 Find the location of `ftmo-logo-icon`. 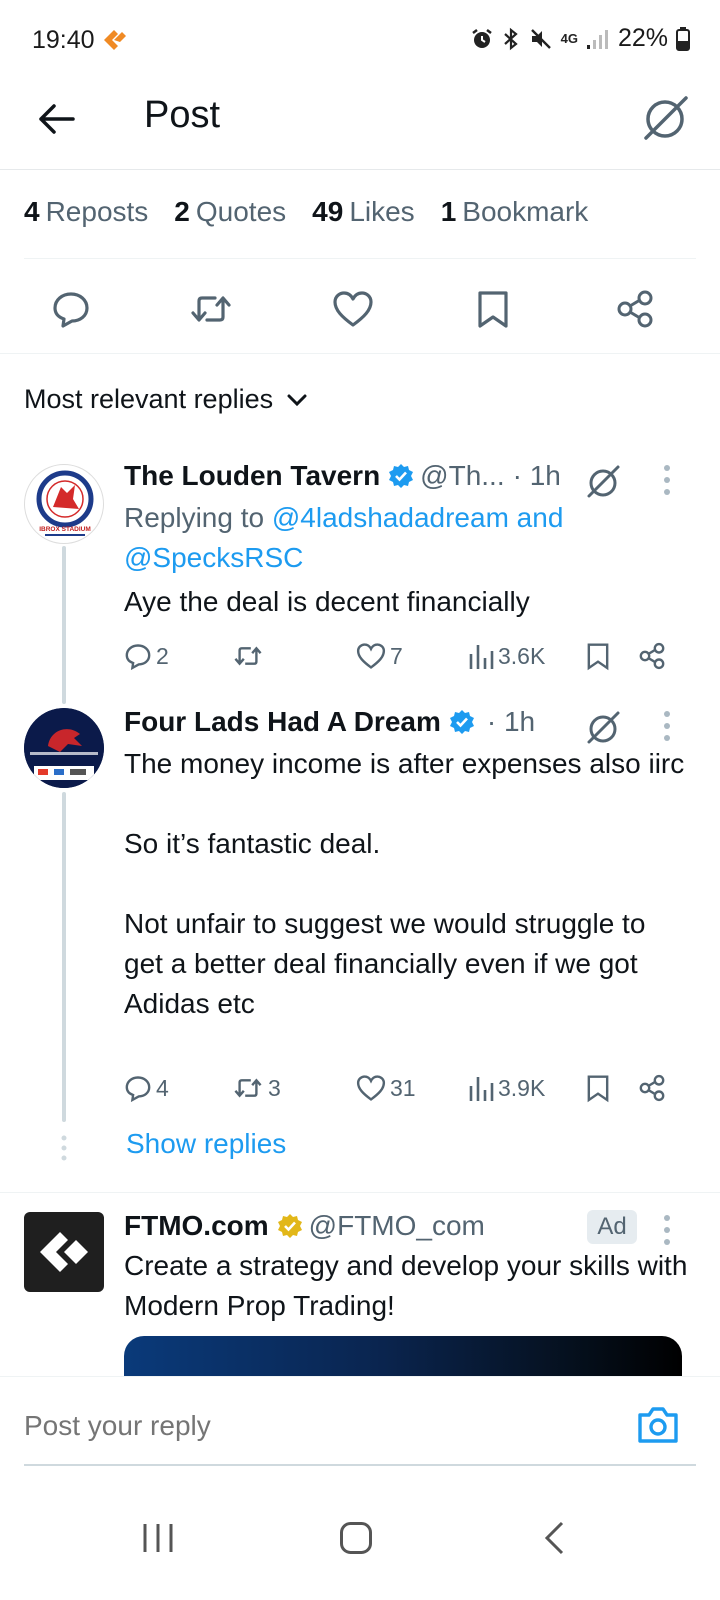

ftmo-logo-icon is located at coordinates (64, 1252).